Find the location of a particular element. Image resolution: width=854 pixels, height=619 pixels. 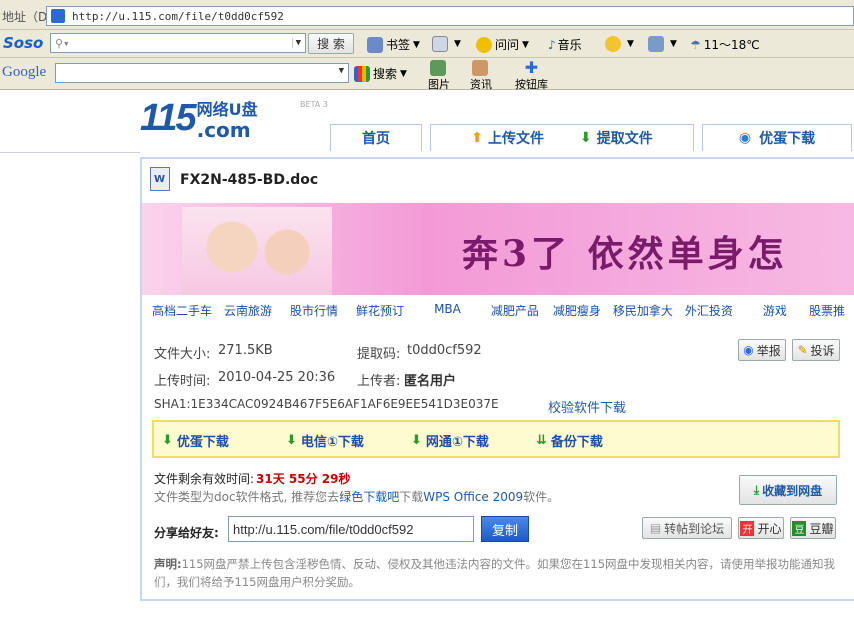

ask-button: 问问 ▼ is located at coordinates (502, 44).